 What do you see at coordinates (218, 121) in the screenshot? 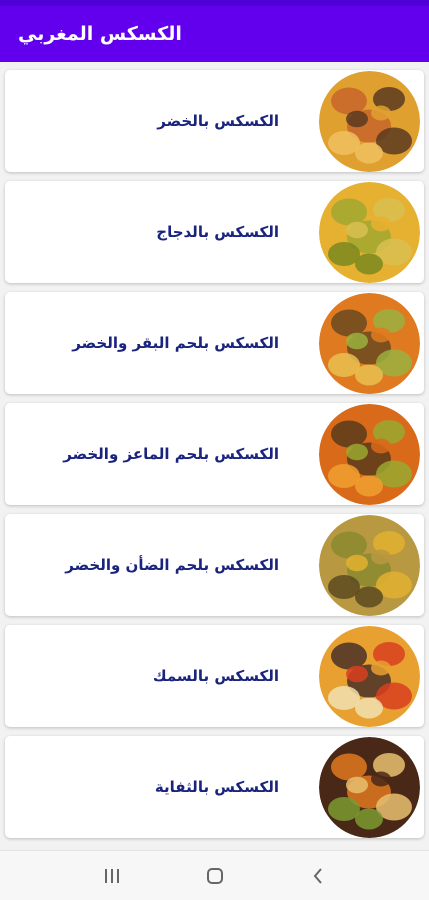
I see `list-item-label: الكسكس بالخضر` at bounding box center [218, 121].